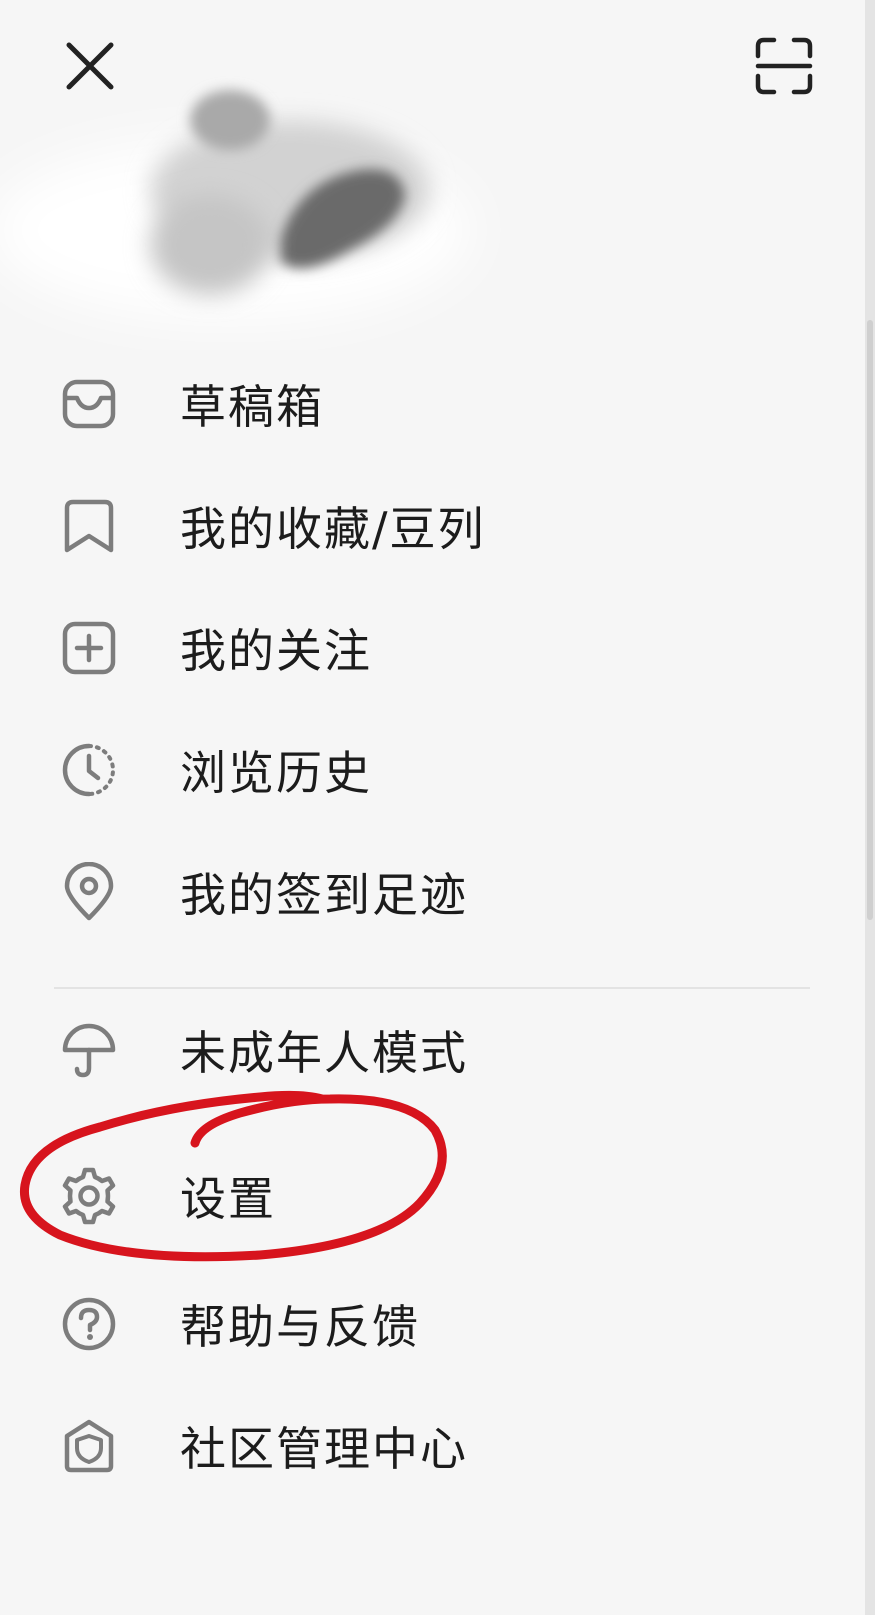 Image resolution: width=875 pixels, height=1615 pixels. Describe the element at coordinates (89, 526) in the screenshot. I see `bookmark-icon` at that location.